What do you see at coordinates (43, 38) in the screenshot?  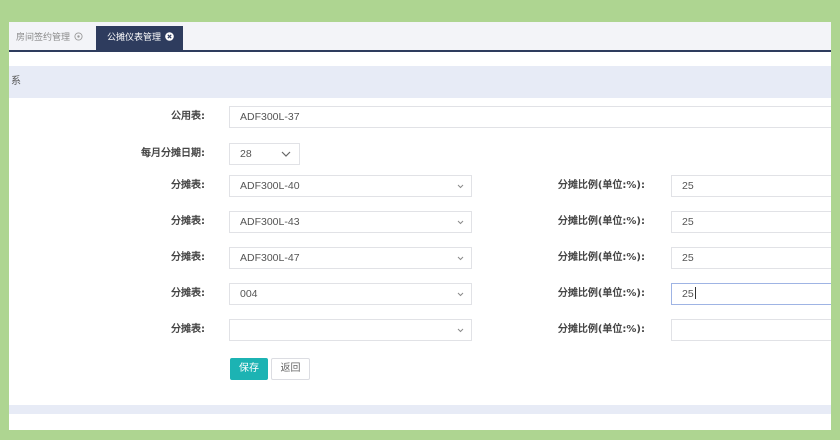 I see `tab-label: 房间签约管理` at bounding box center [43, 38].